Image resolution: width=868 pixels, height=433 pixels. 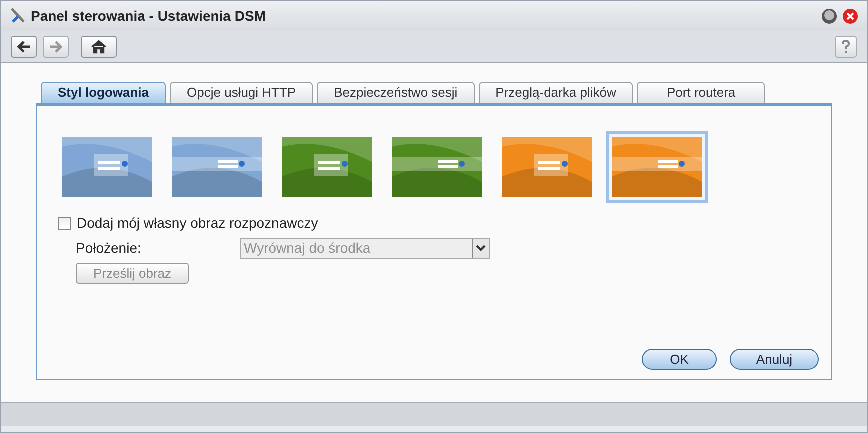 I want to click on theme-thumbnail, so click(x=657, y=167).